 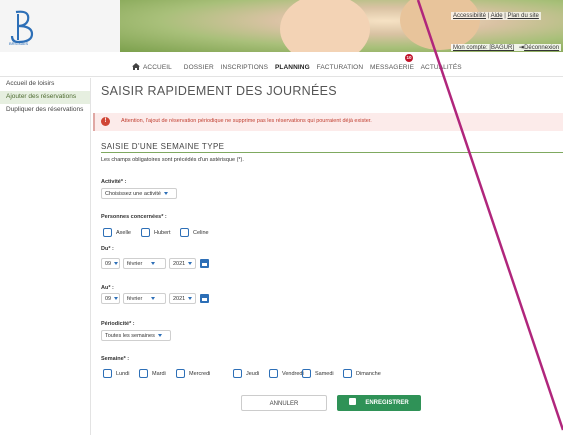 I want to click on link-accessibilite: Accessibilité, so click(x=469, y=16).